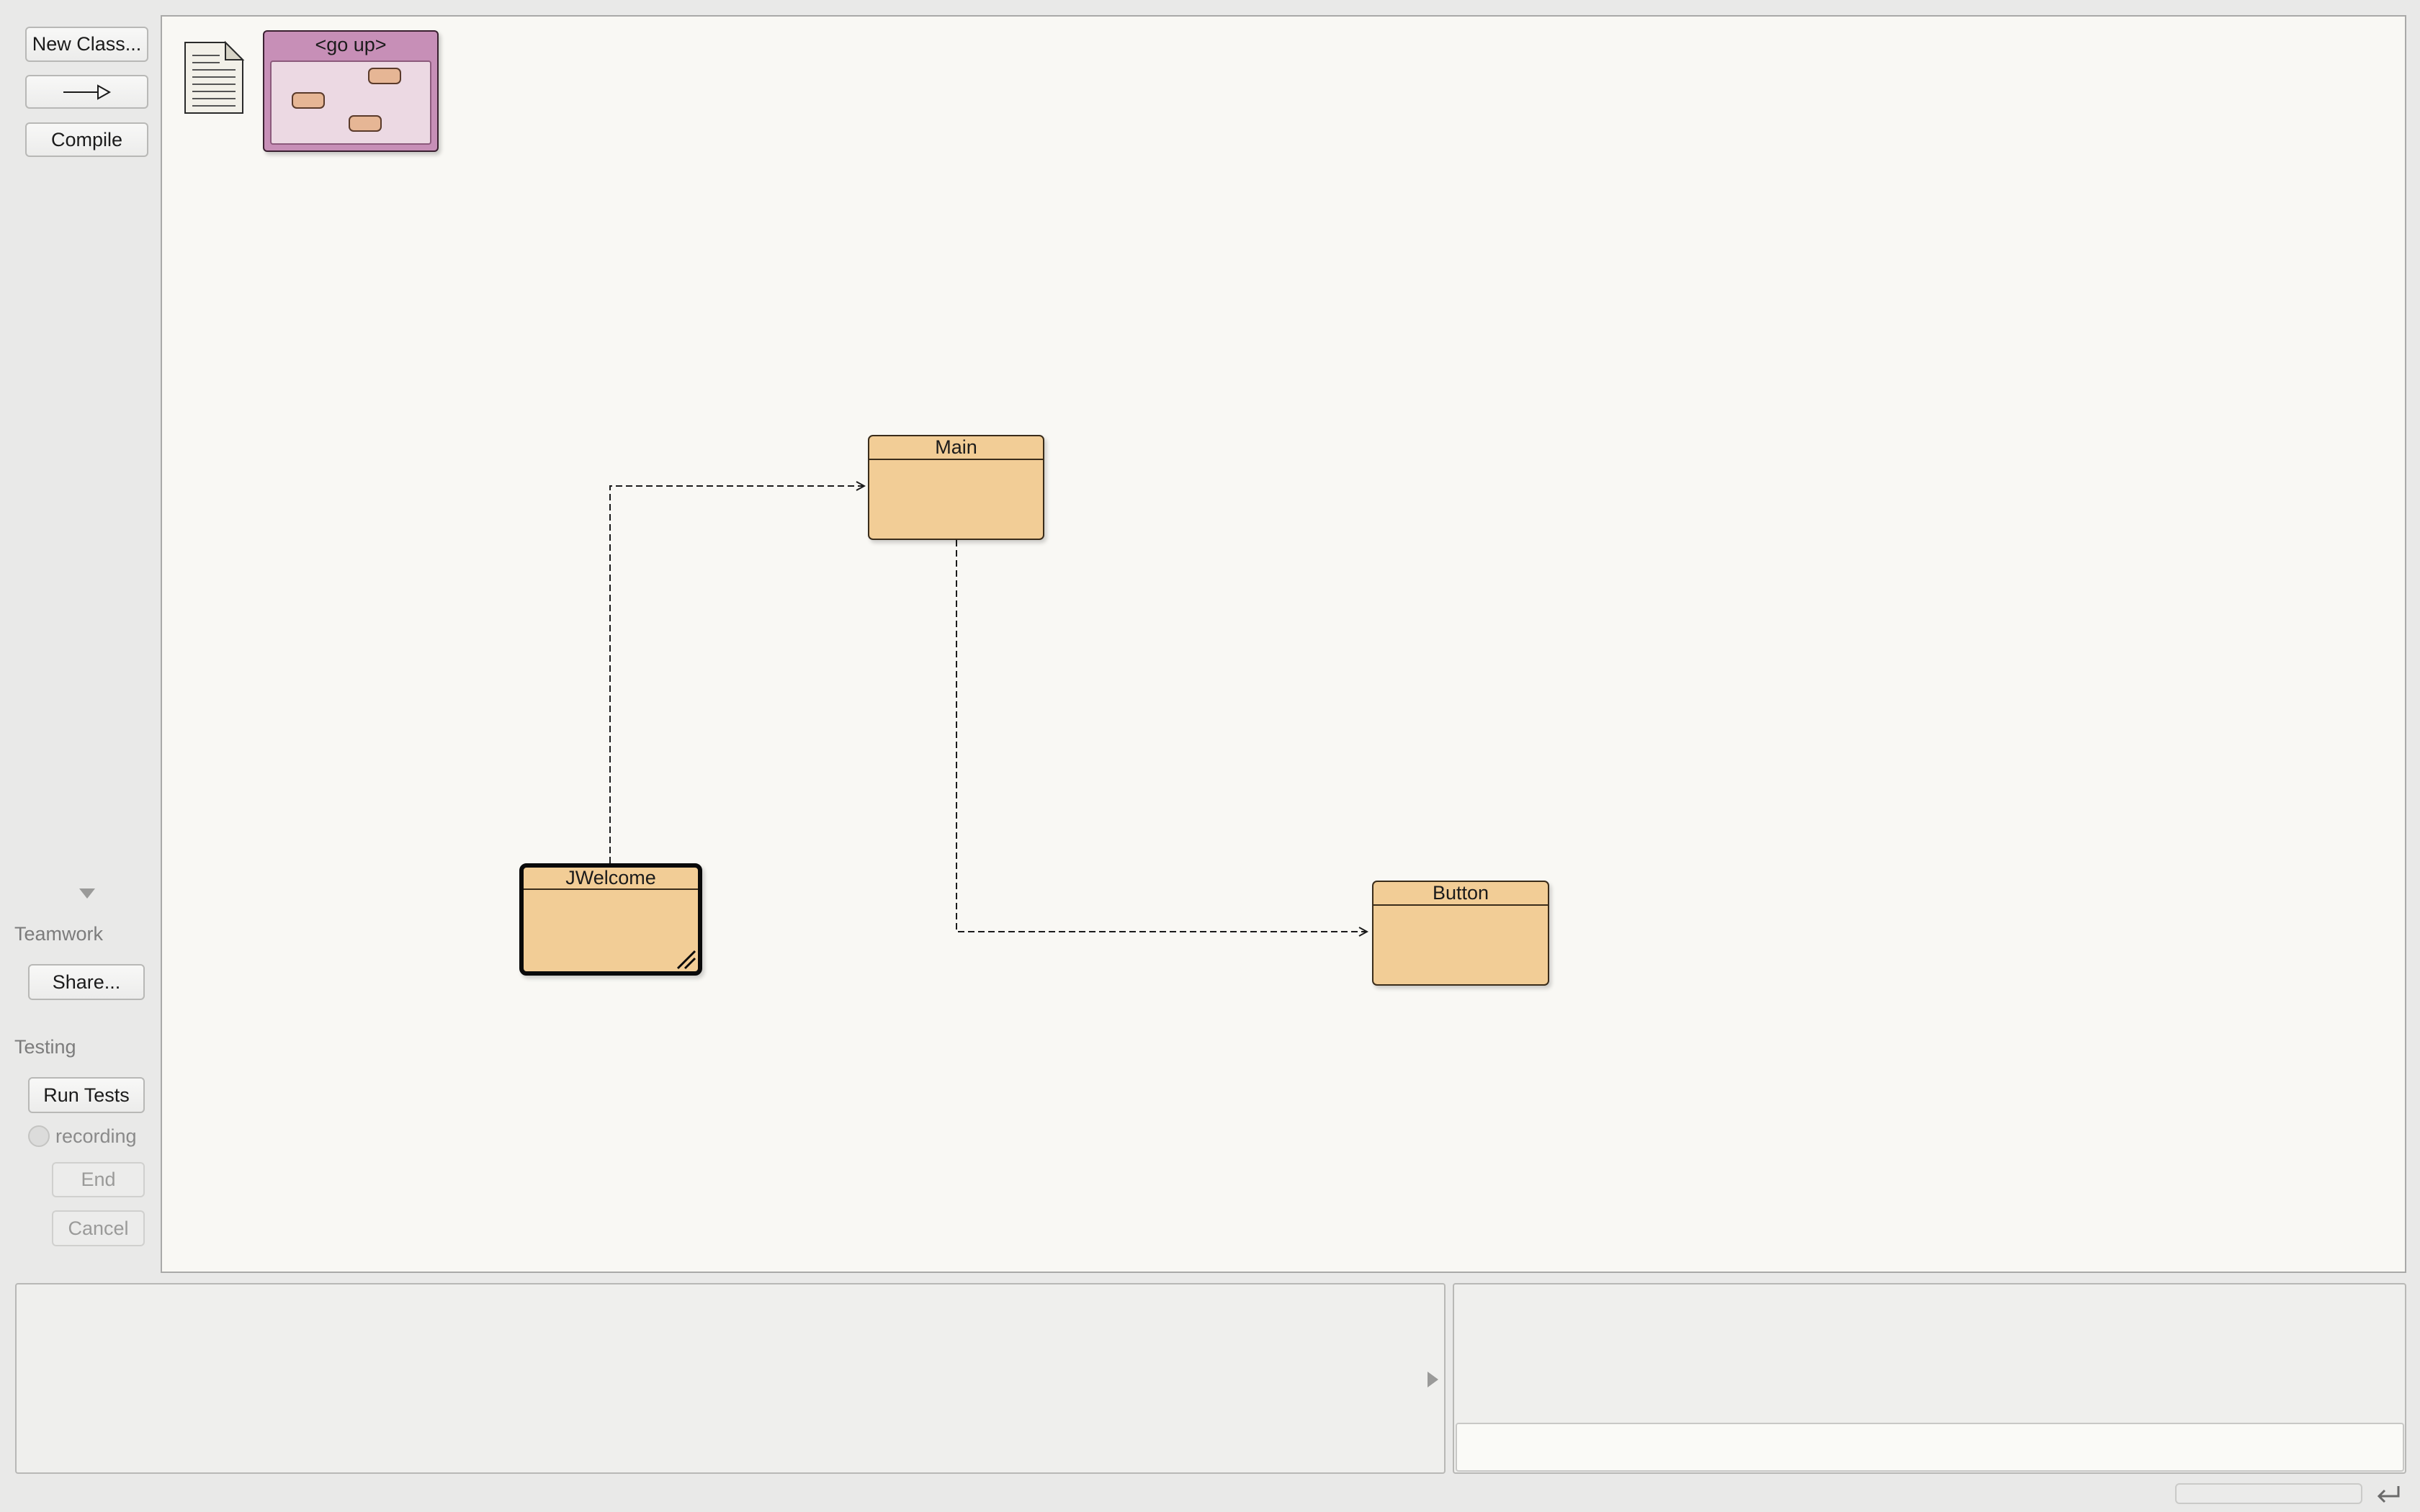 Image resolution: width=2420 pixels, height=1512 pixels. What do you see at coordinates (1930, 1447) in the screenshot?
I see `codepad-input` at bounding box center [1930, 1447].